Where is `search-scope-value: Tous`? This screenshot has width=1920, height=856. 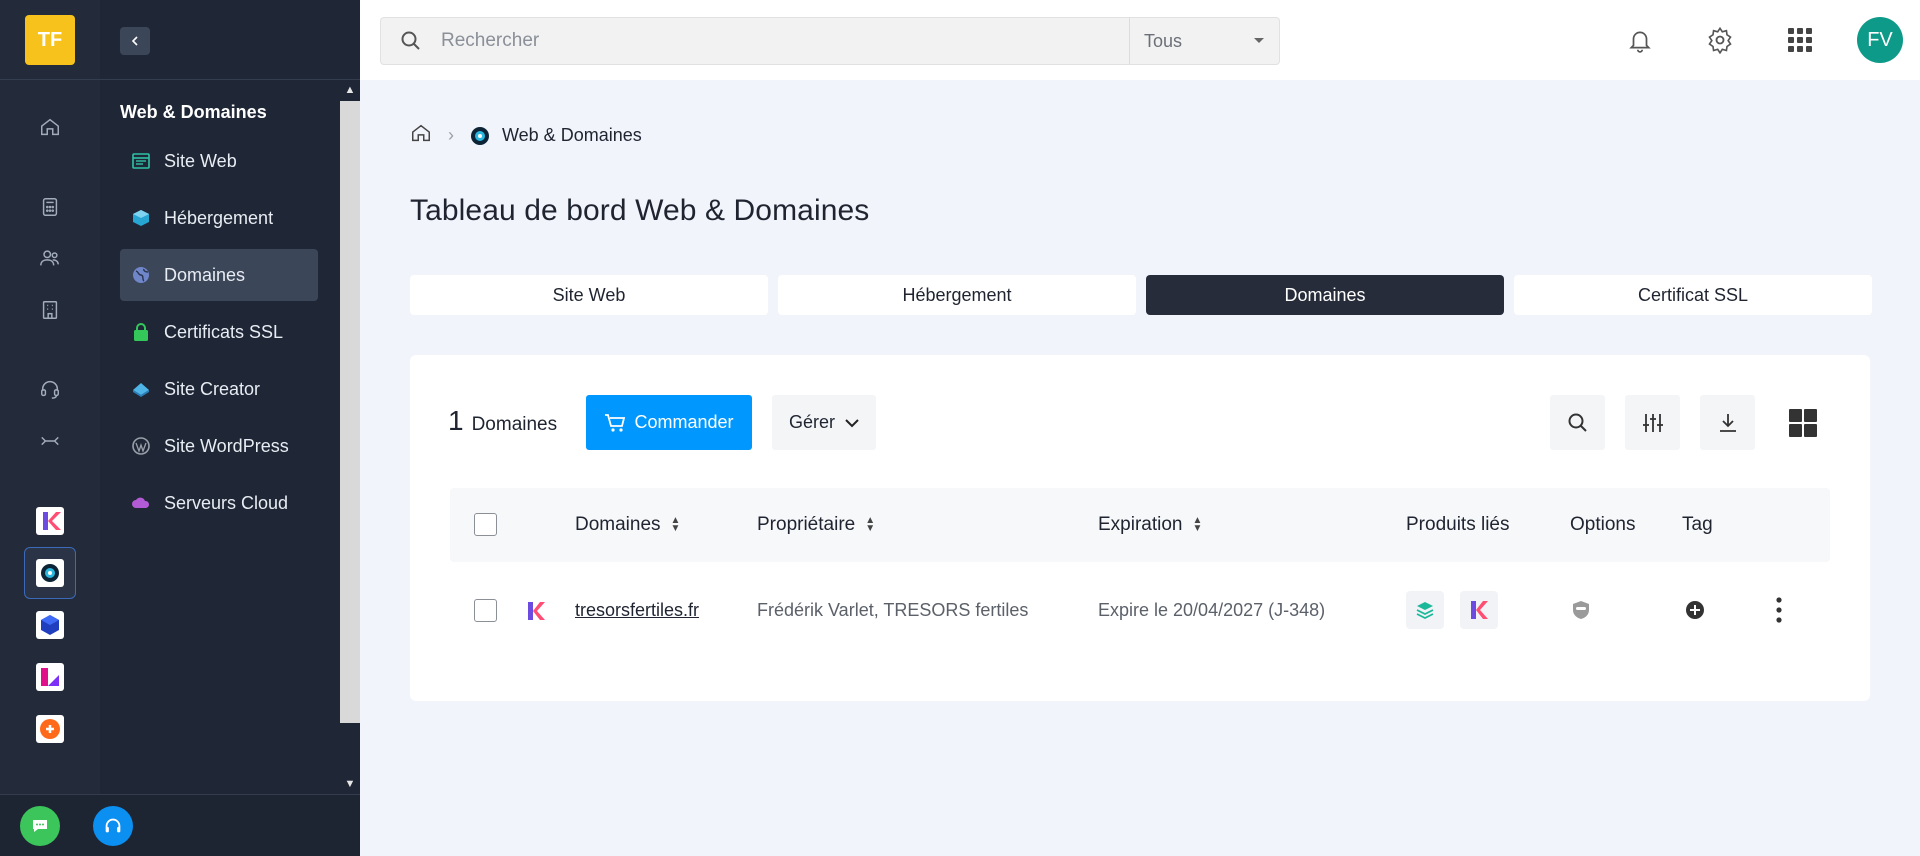
search-scope-value: Tous is located at coordinates (1163, 40).